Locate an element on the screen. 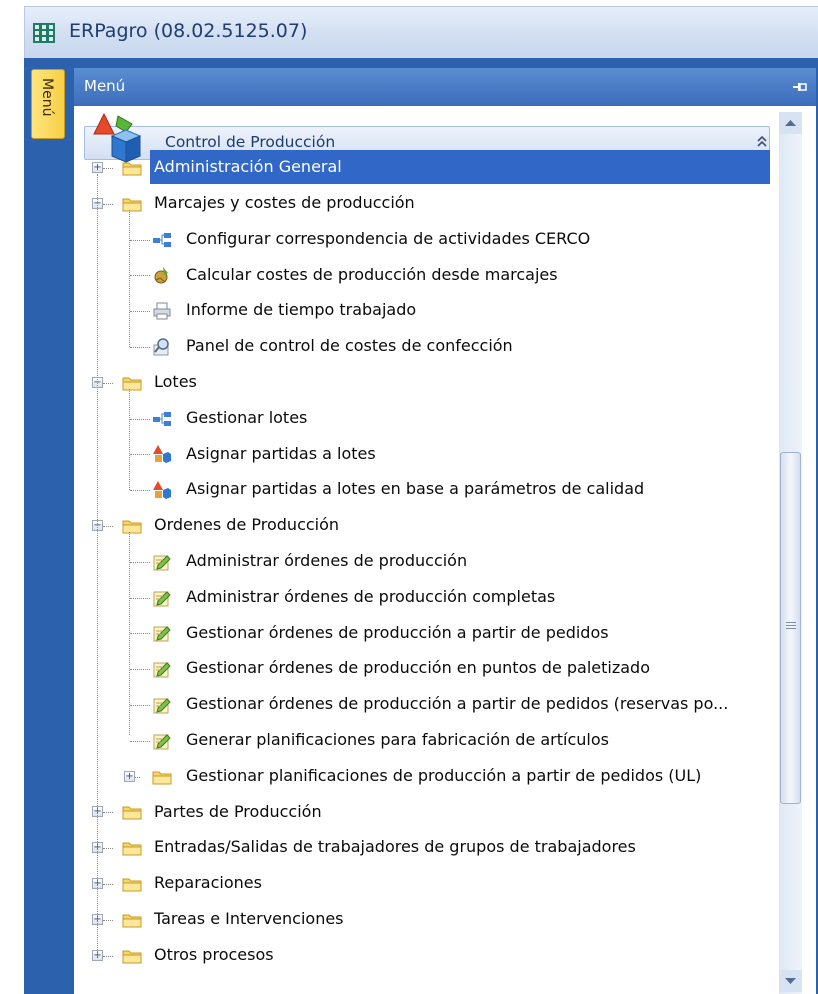  tree-node-label: Tareas e Intervenciones is located at coordinates (249, 918).